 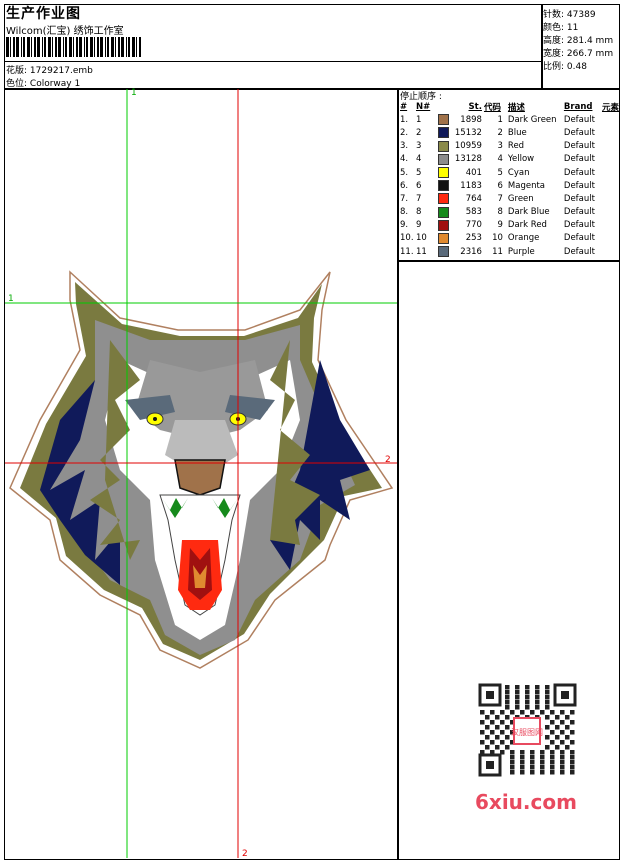 I want to click on row-index: 10., so click(x=407, y=238).